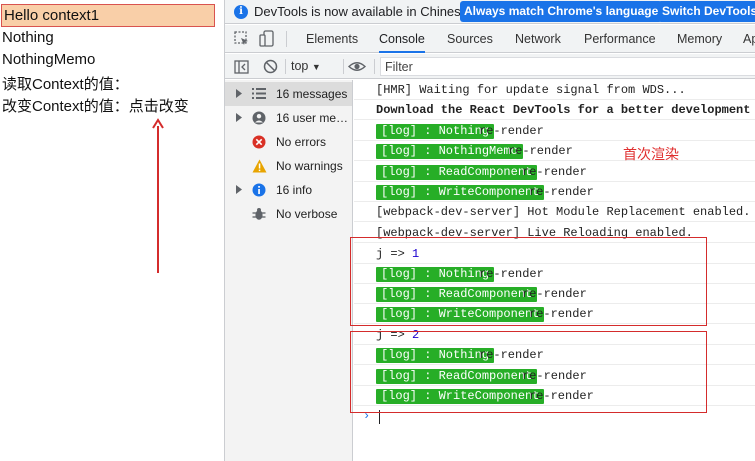 The image size is (755, 461). I want to click on banner-message: DevTools is now available in Chinese!, so click(363, 11).